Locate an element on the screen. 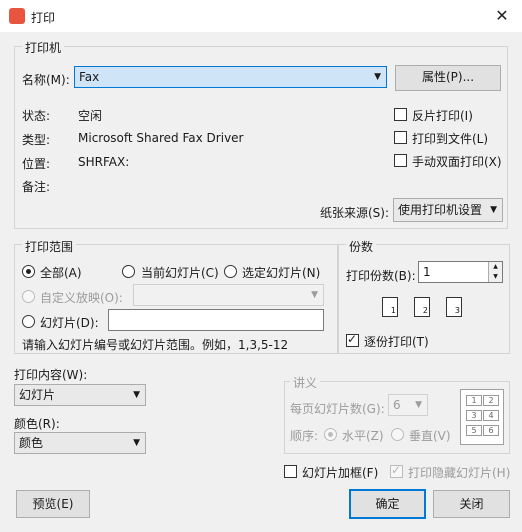  range-custom-show-radio is located at coordinates (28, 296).